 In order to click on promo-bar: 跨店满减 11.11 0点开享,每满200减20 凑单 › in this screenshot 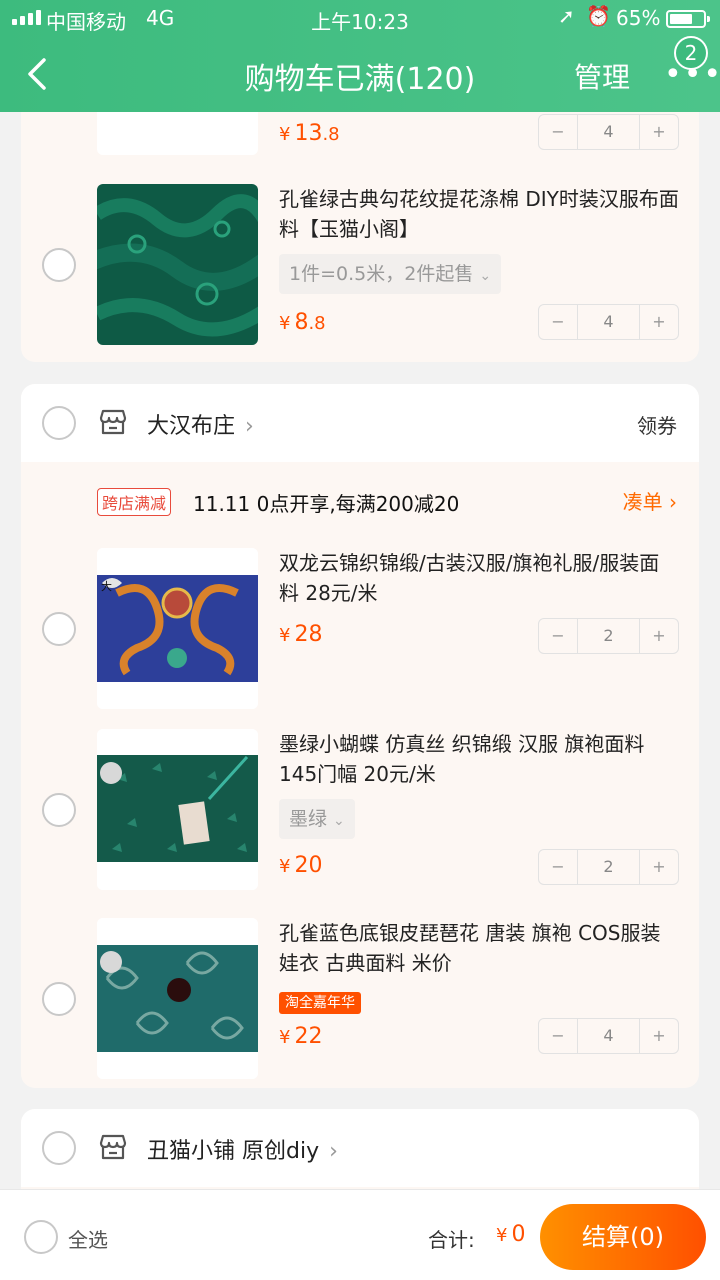, I will do `click(360, 500)`.